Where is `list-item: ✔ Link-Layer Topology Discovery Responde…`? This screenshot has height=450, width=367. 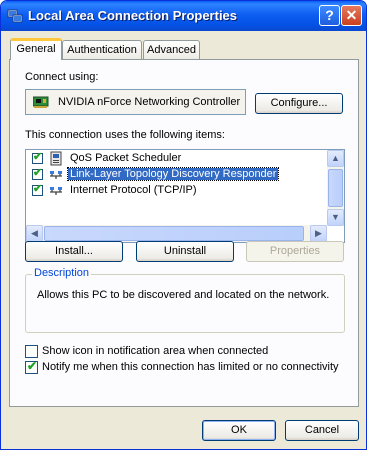
list-item: ✔ Link-Layer Topology Discovery Responde… is located at coordinates (176, 175).